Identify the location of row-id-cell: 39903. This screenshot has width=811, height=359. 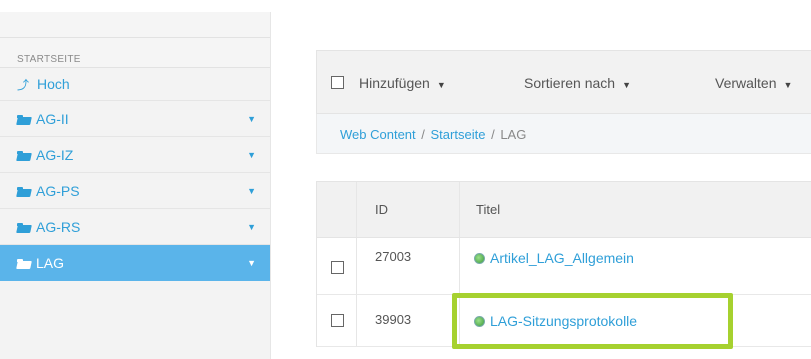
(408, 320).